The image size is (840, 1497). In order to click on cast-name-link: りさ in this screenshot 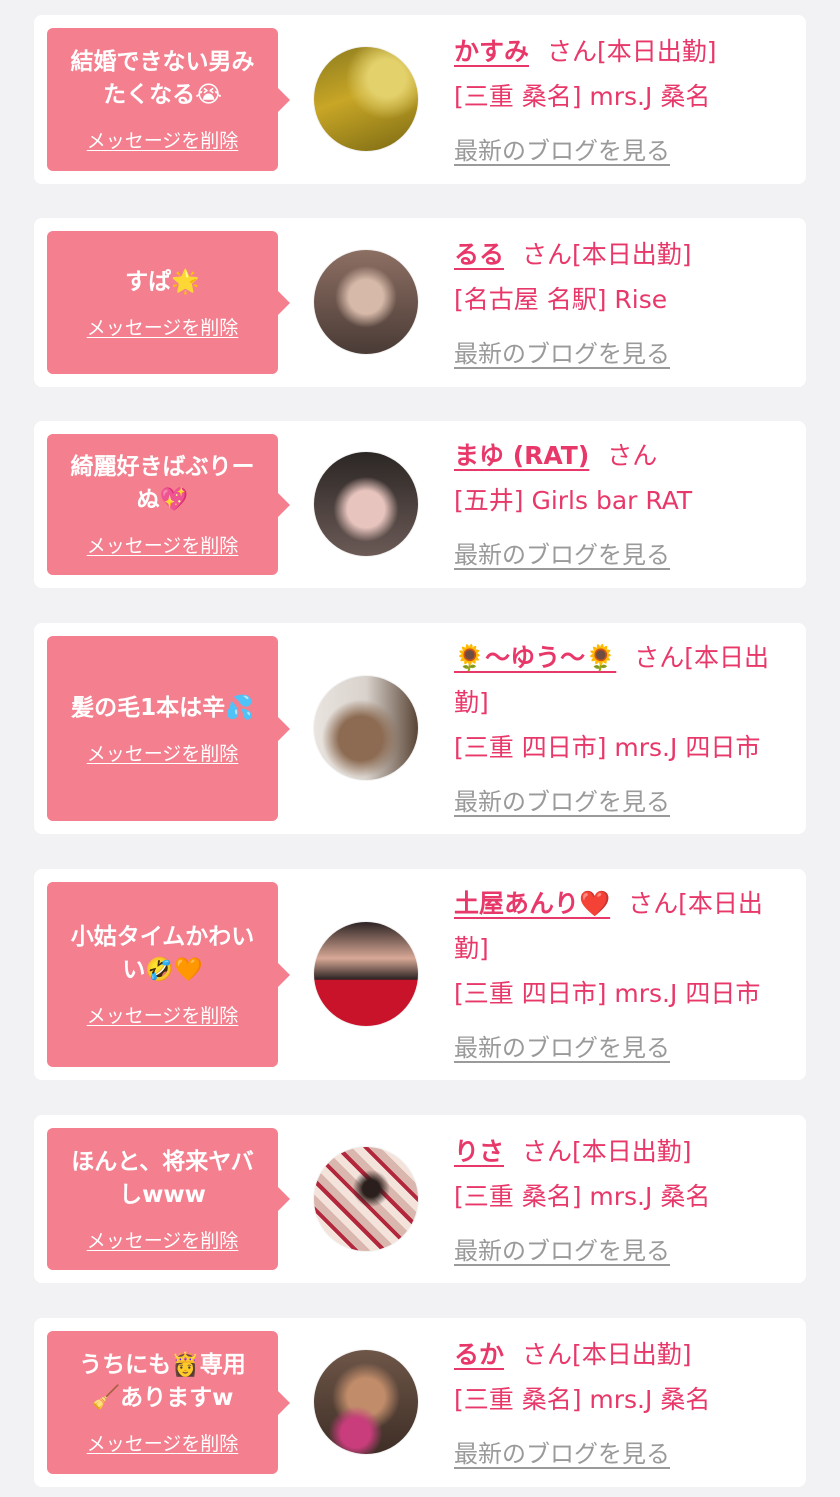, I will do `click(479, 1151)`.